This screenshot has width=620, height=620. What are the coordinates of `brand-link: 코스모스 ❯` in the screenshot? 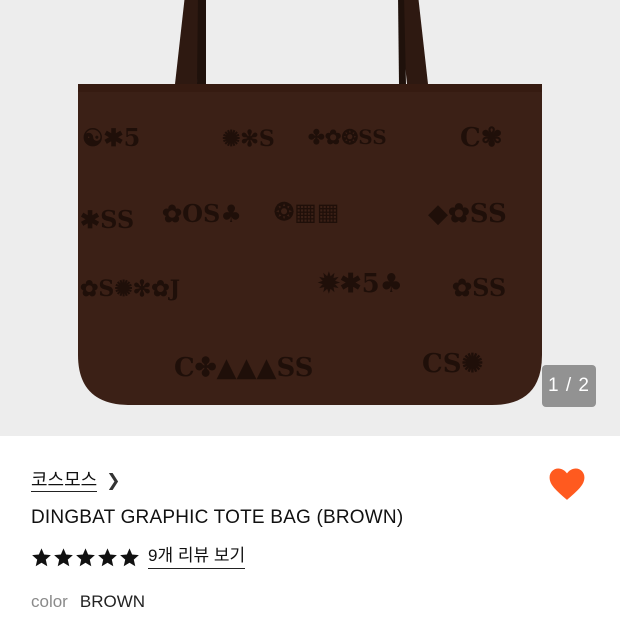 It's located at (76, 481).